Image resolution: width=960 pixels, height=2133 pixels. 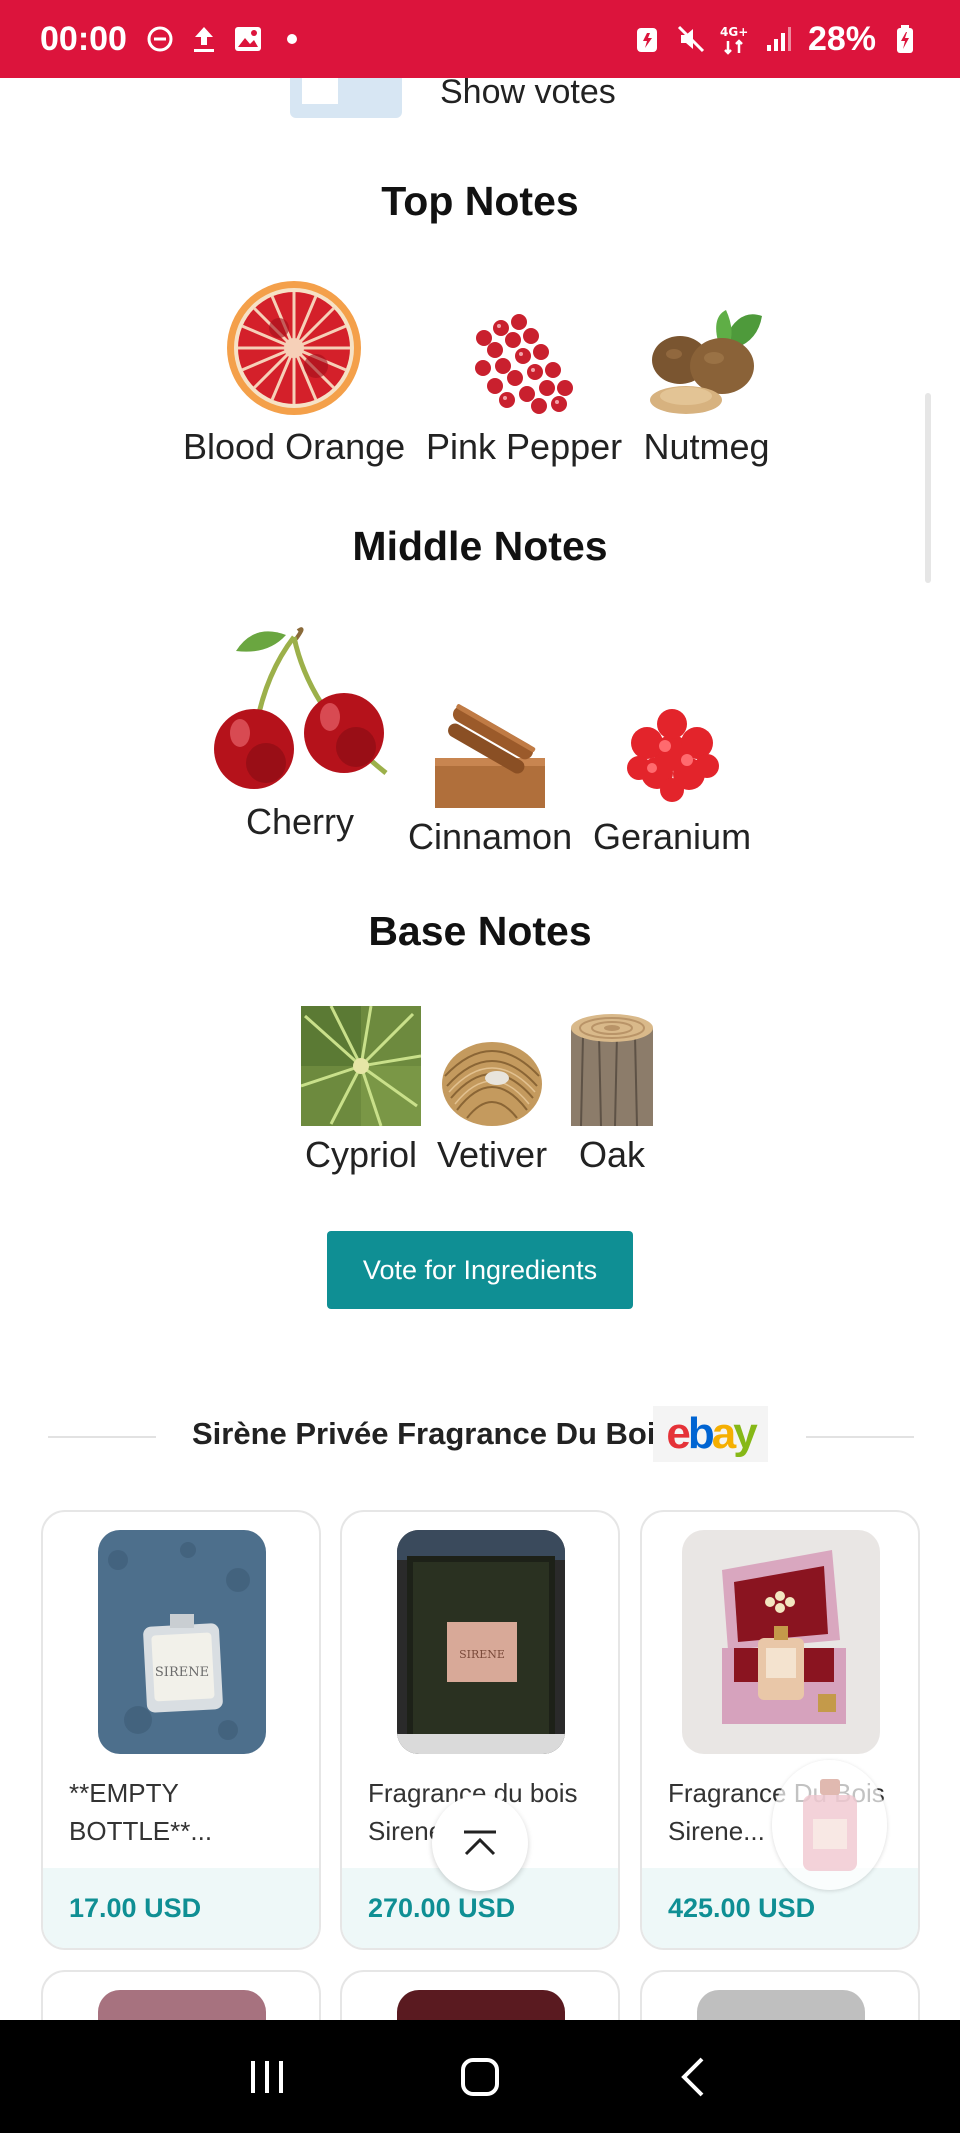 I want to click on note-label-nutmeg: Nutmeg, so click(x=706, y=446).